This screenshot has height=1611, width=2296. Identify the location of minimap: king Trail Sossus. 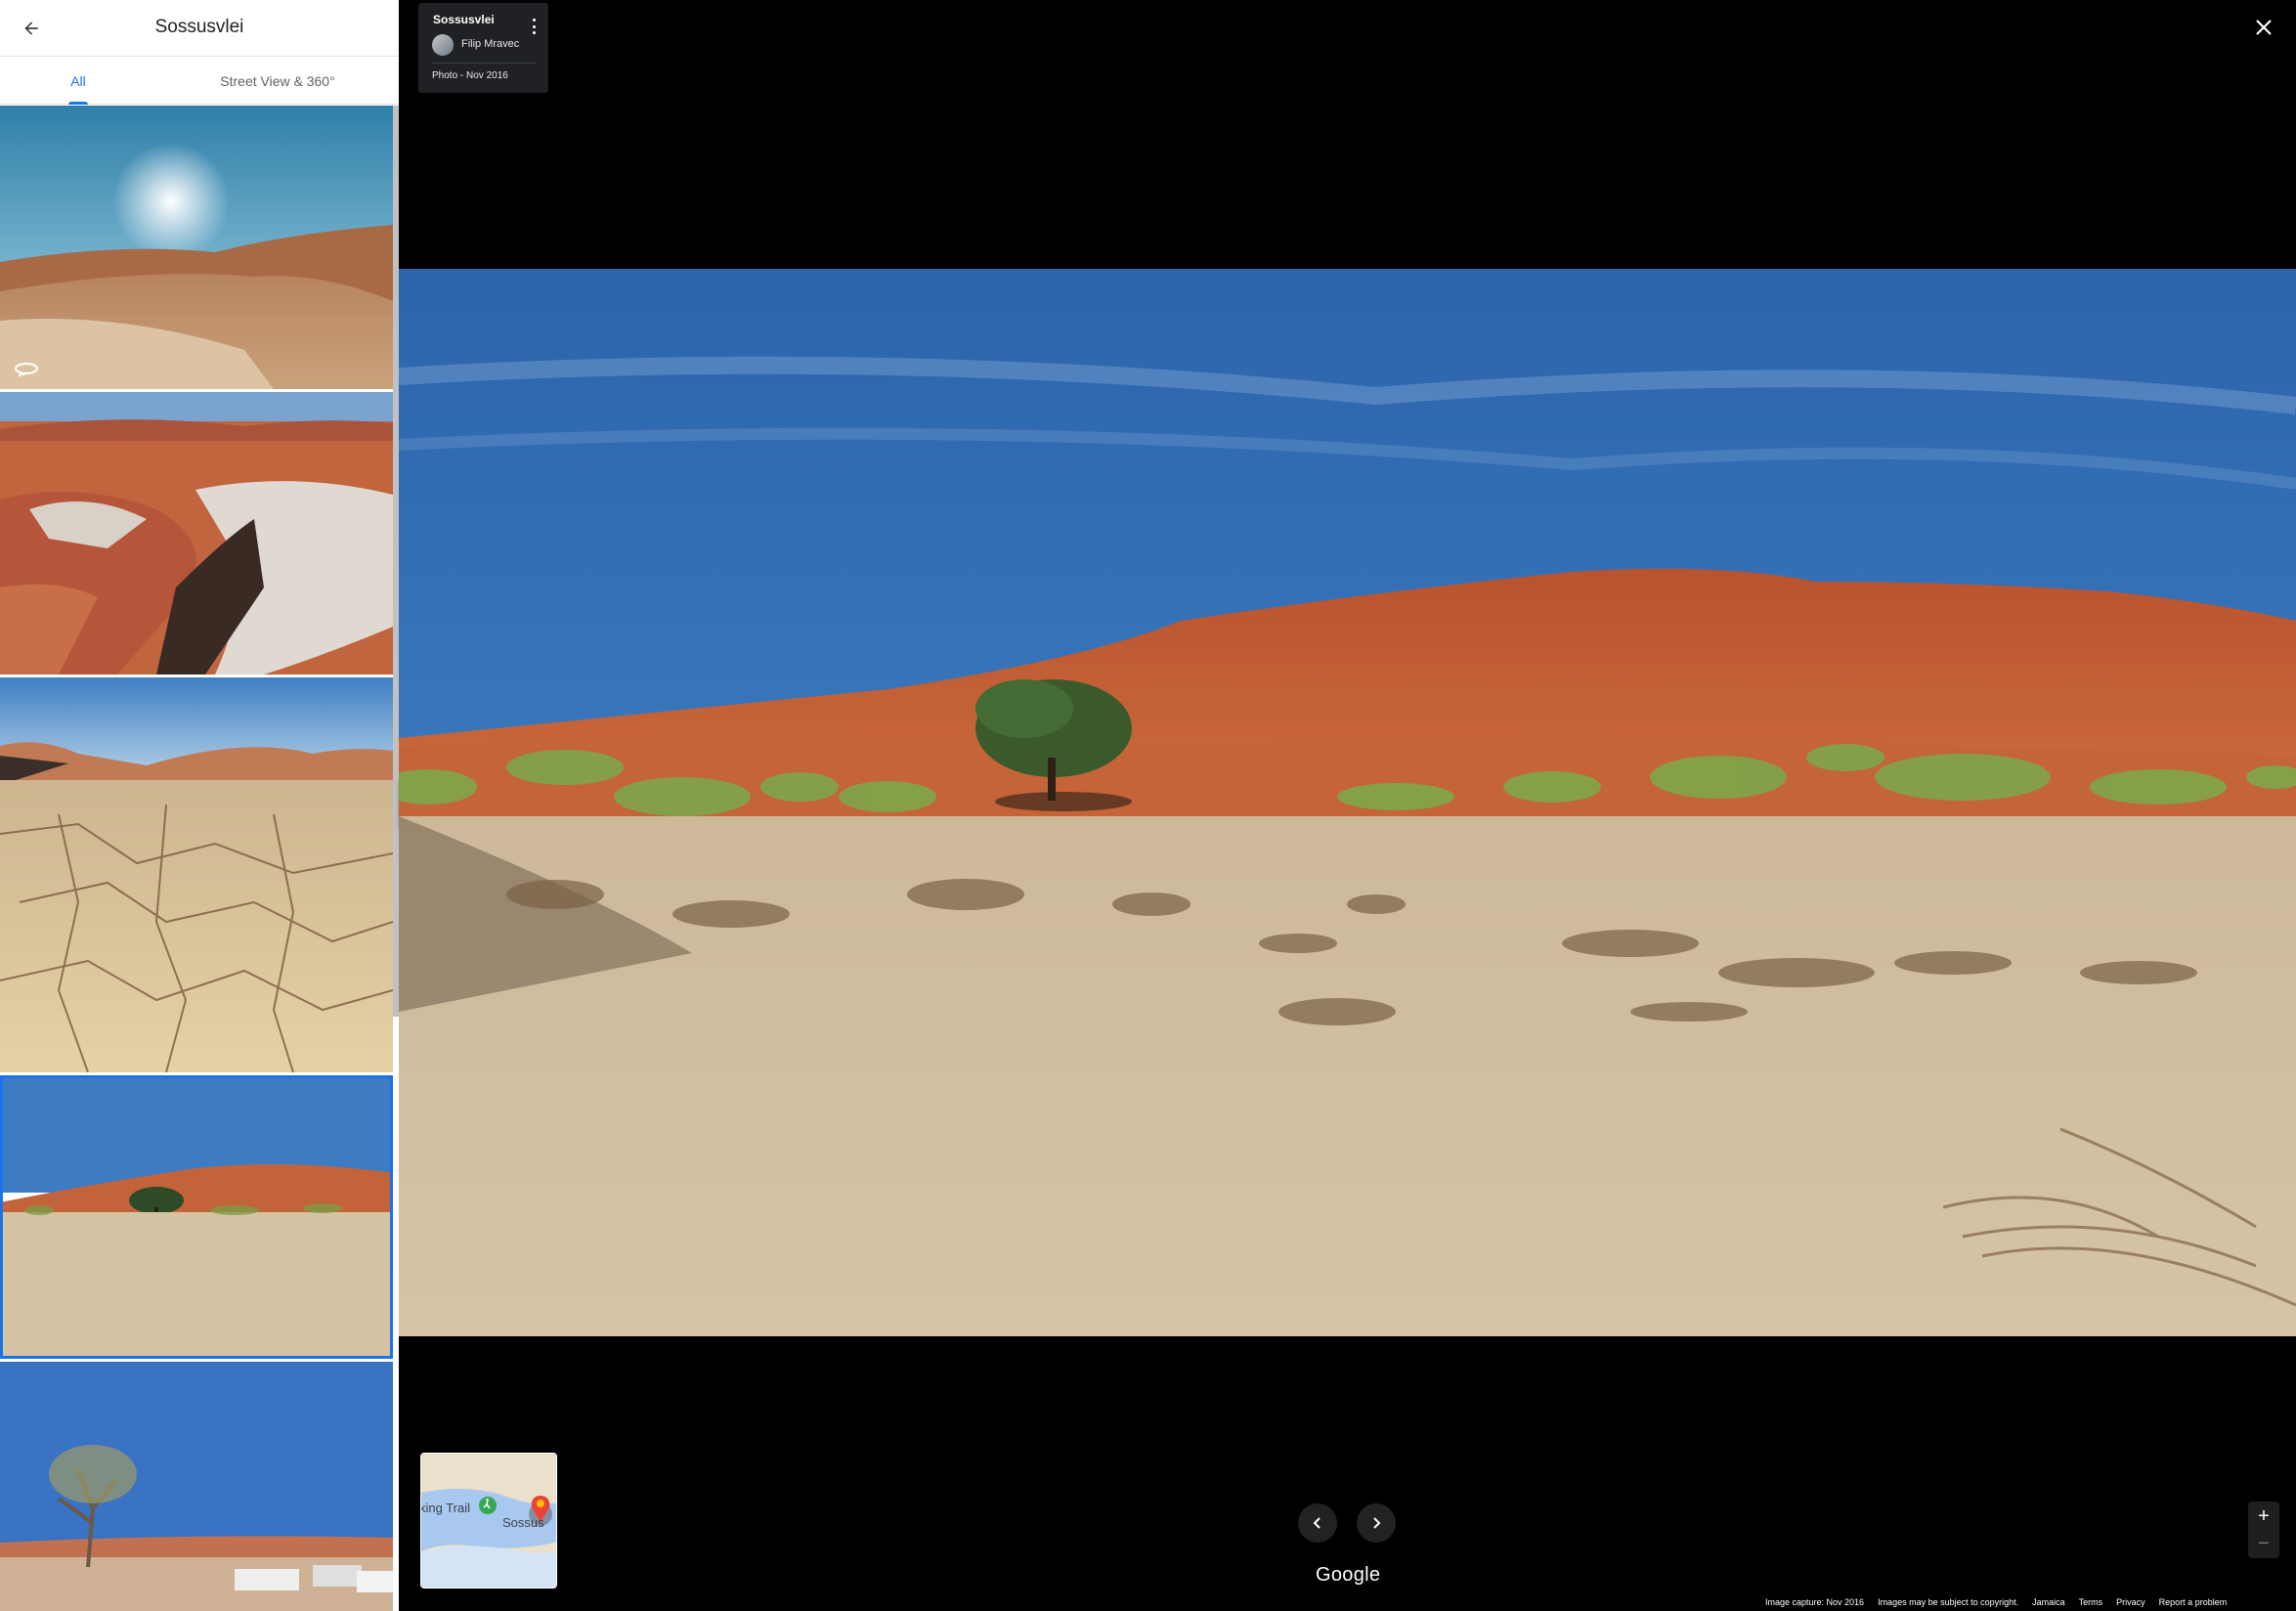
(488, 1521).